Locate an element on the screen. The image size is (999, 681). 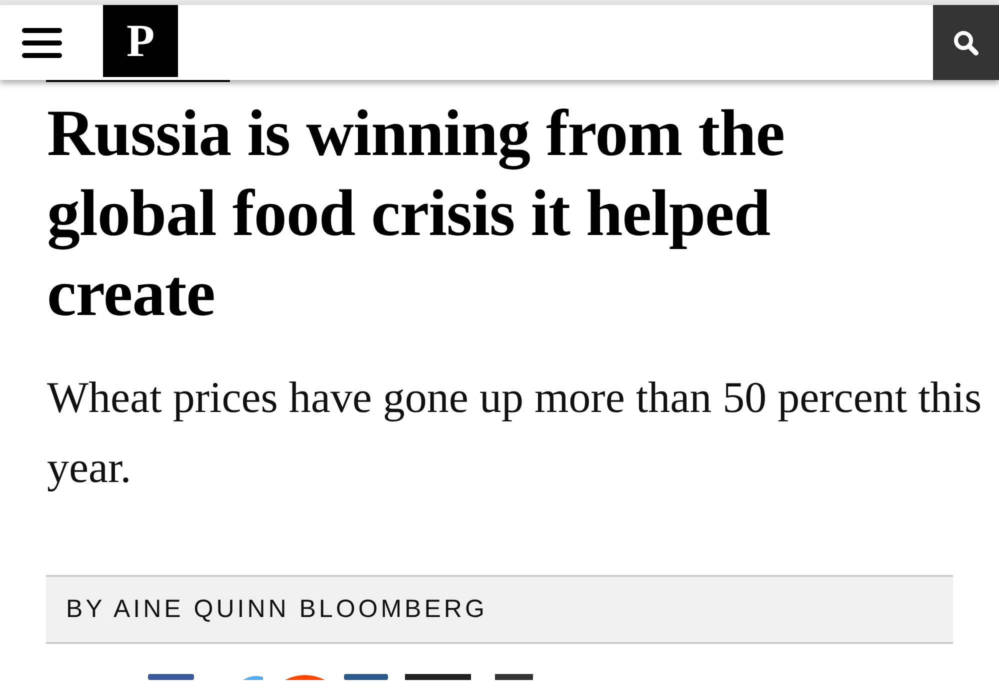
logo: P is located at coordinates (140, 41).